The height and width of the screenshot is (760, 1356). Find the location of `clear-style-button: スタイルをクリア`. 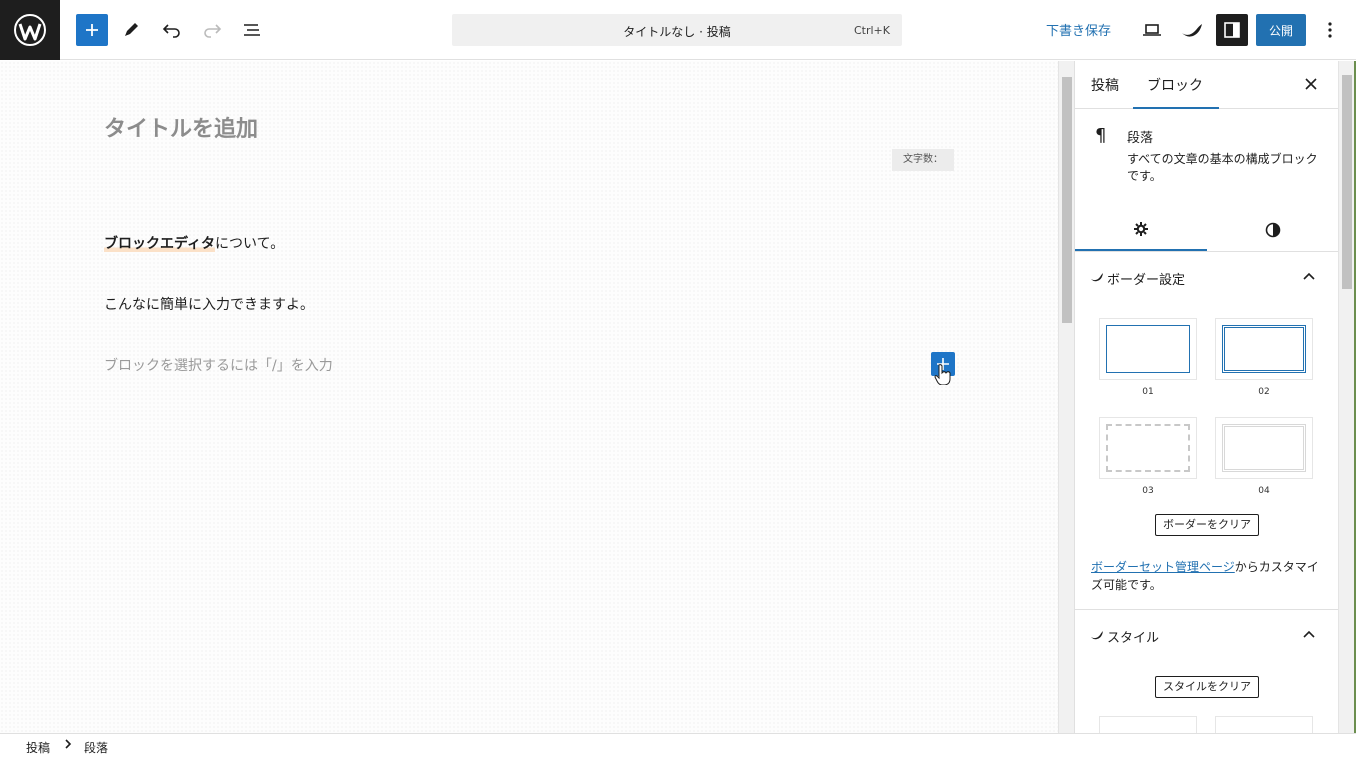

clear-style-button: スタイルをクリア is located at coordinates (1207, 687).